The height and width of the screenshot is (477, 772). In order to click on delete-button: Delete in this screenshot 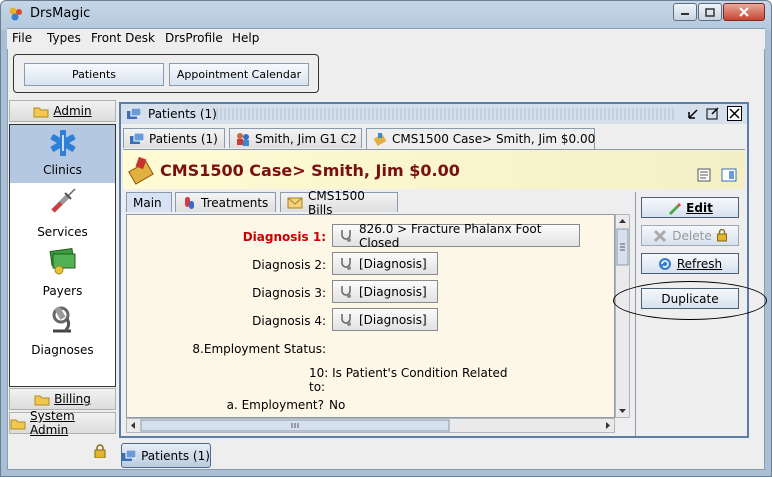, I will do `click(690, 235)`.